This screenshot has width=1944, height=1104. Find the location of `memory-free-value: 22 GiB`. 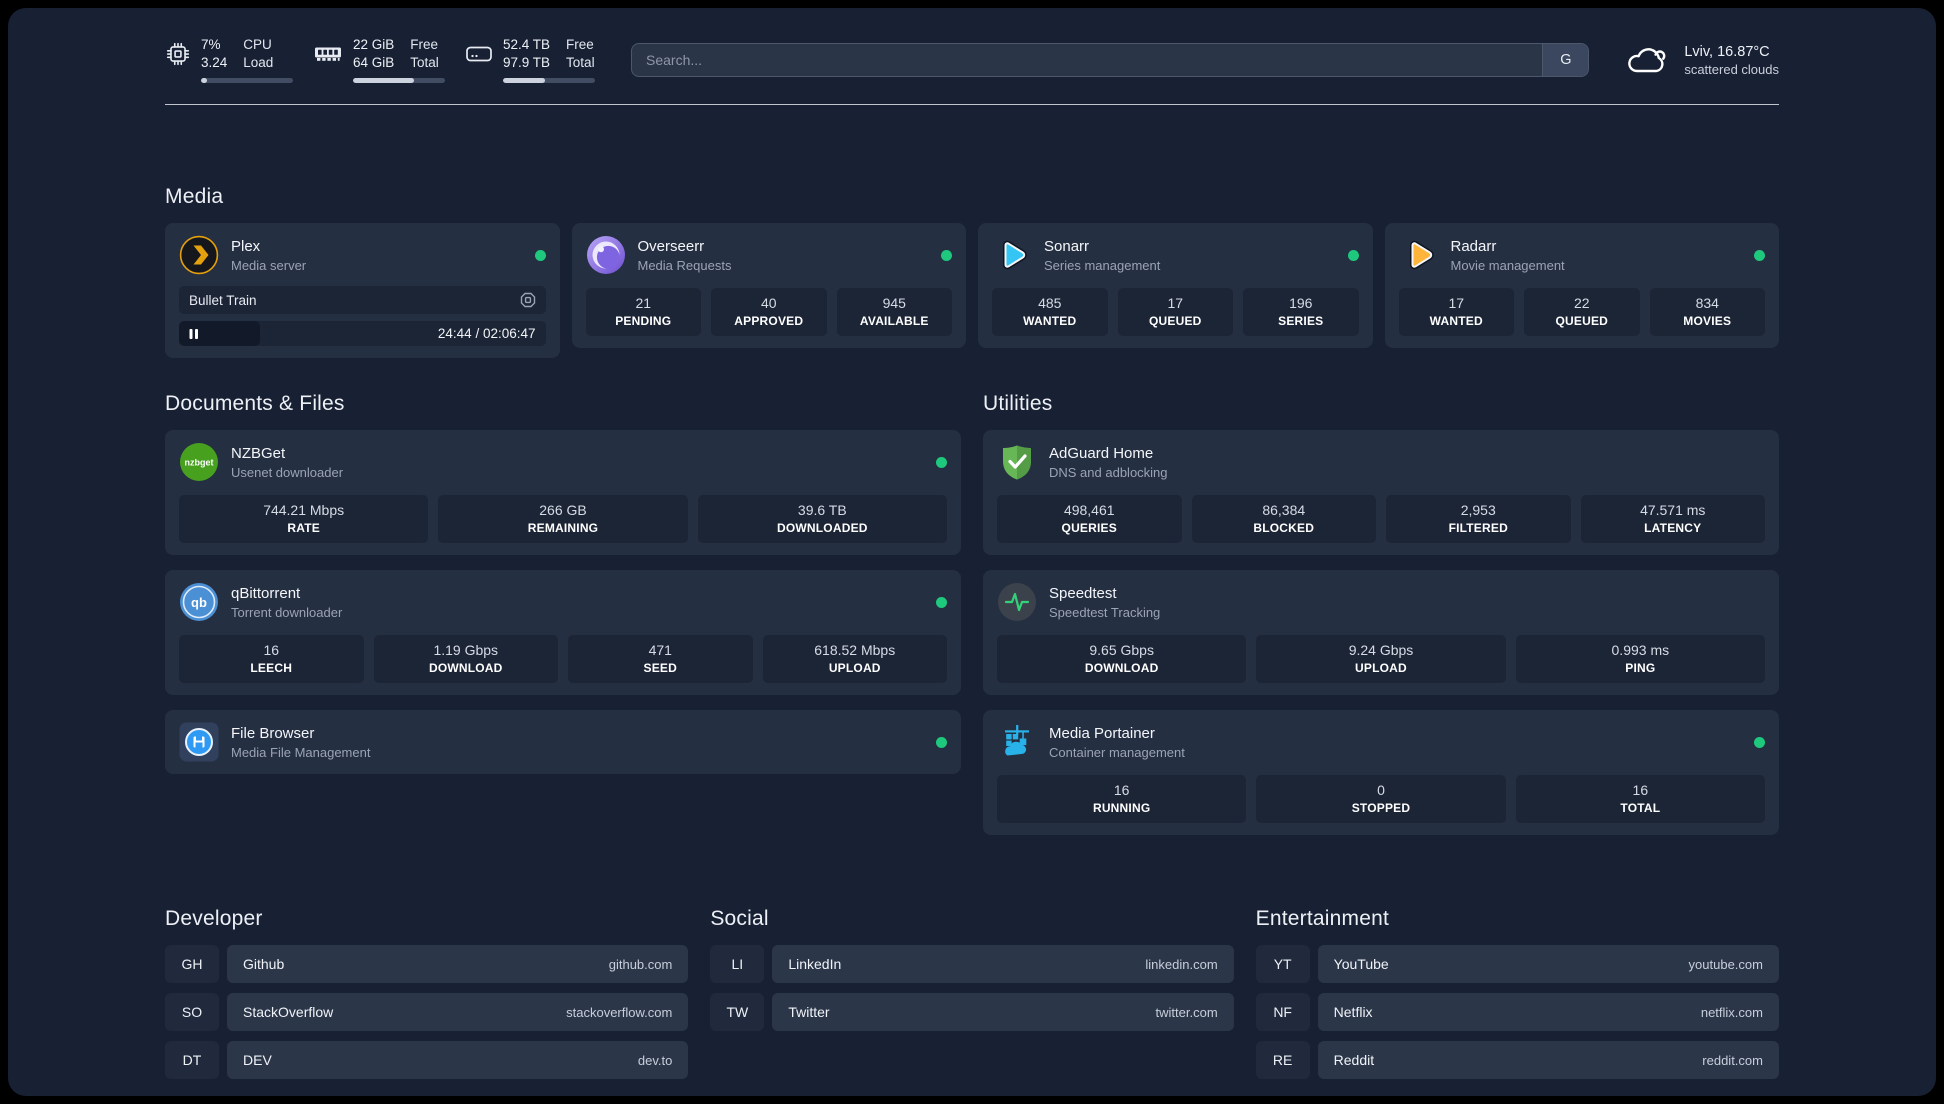

memory-free-value: 22 GiB is located at coordinates (374, 44).